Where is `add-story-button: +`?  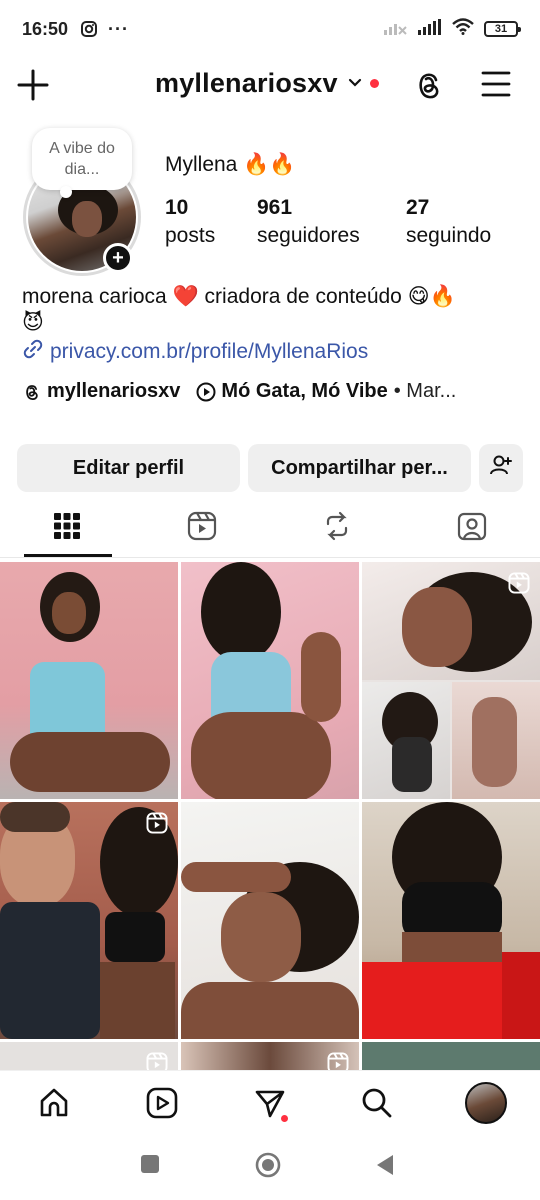
add-story-button: + is located at coordinates (118, 258).